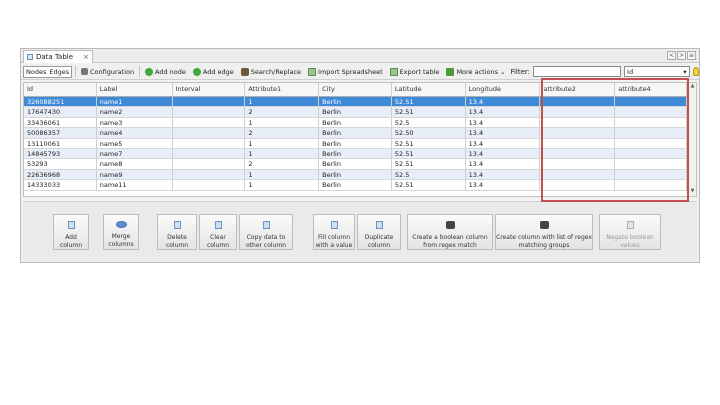 This screenshot has width=720, height=405. I want to click on table-cell: 50086357, so click(60, 133).